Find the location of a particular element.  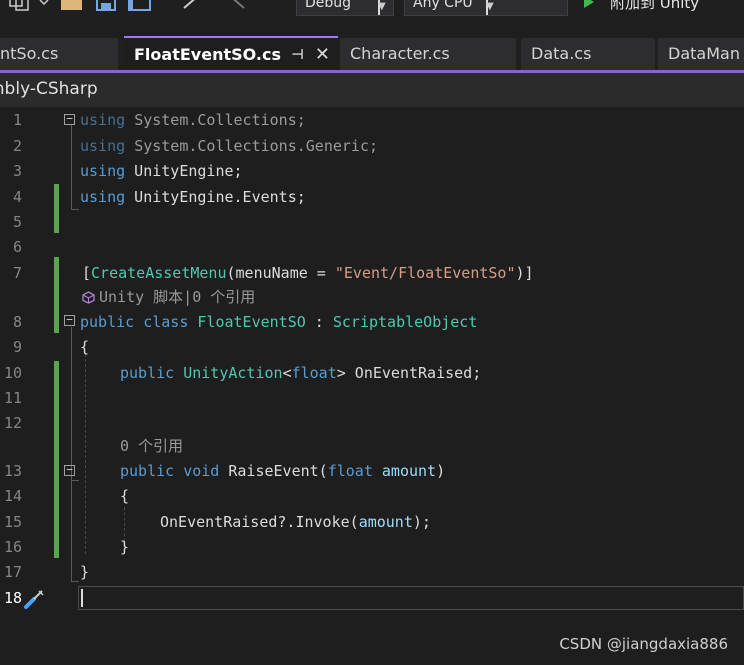

new-project-icon is located at coordinates (19, 6).